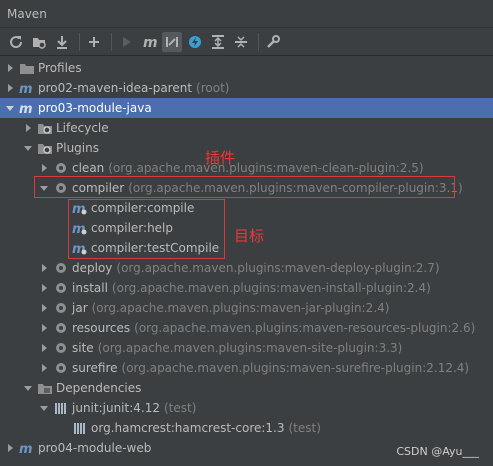  I want to click on plus-icon, so click(94, 42).